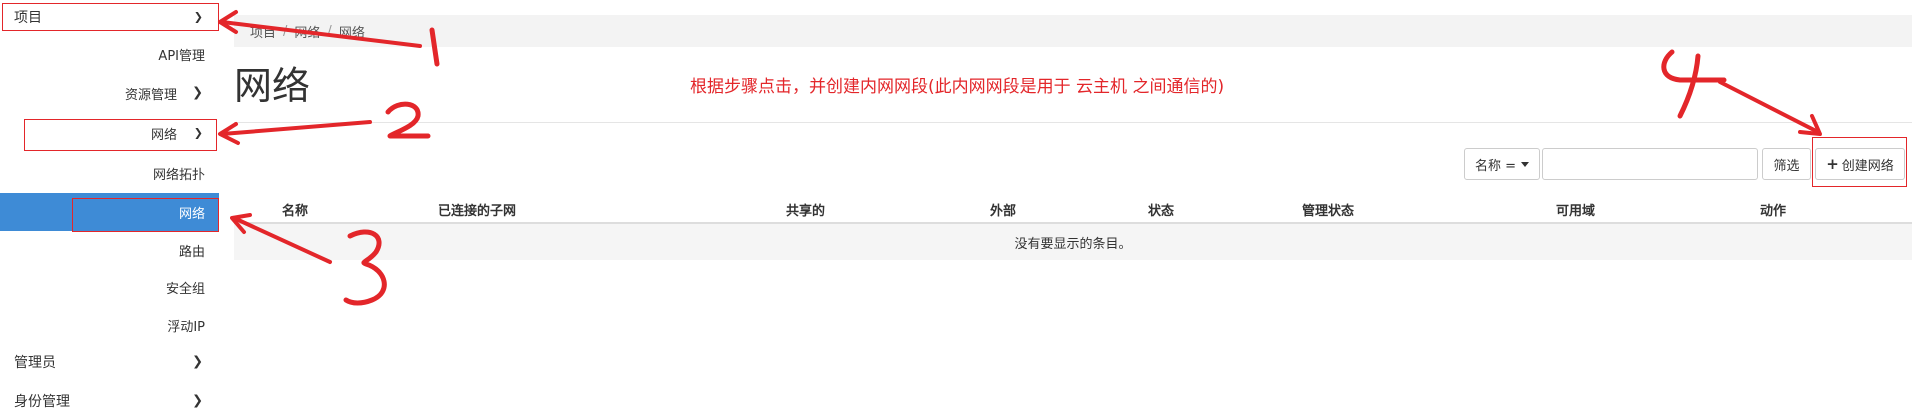  What do you see at coordinates (477, 209) in the screenshot?
I see `column-header-subnets: 已连接的子网` at bounding box center [477, 209].